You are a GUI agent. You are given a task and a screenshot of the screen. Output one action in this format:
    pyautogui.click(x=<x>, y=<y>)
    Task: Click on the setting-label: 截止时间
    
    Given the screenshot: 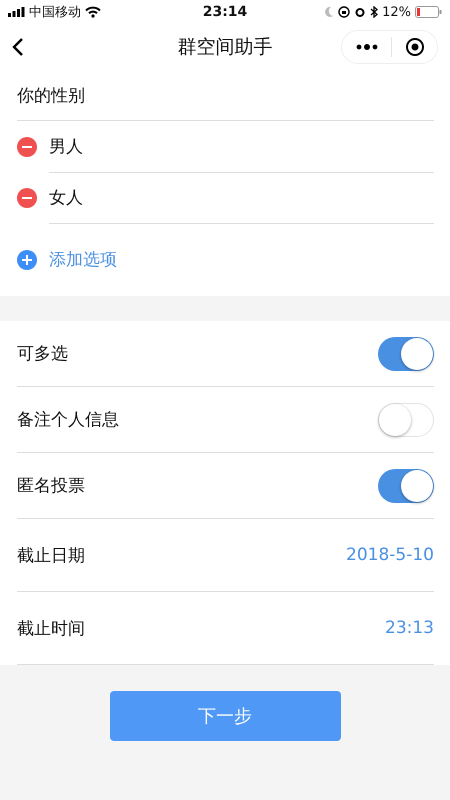 What is the action you would take?
    pyautogui.click(x=51, y=629)
    